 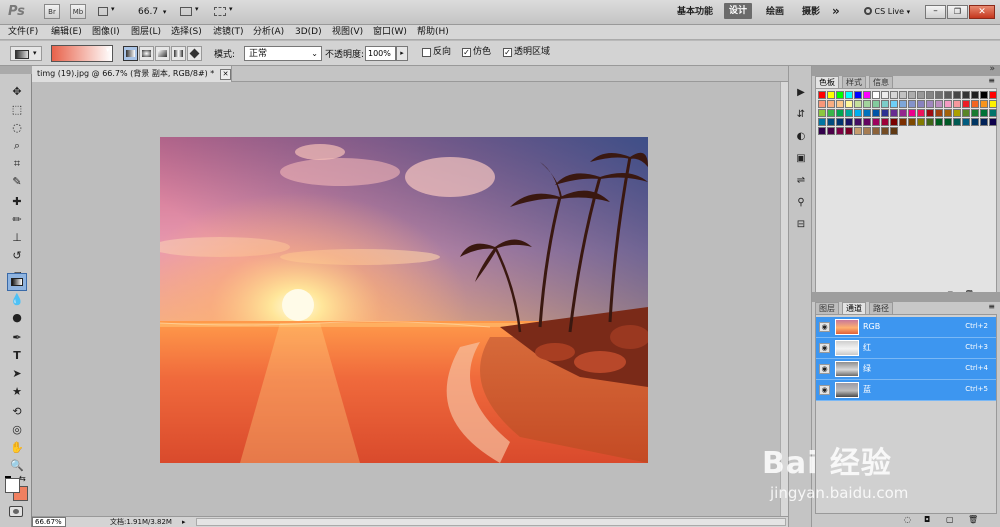 I want to click on marquee-tool-icon: ⬚, so click(x=17, y=110).